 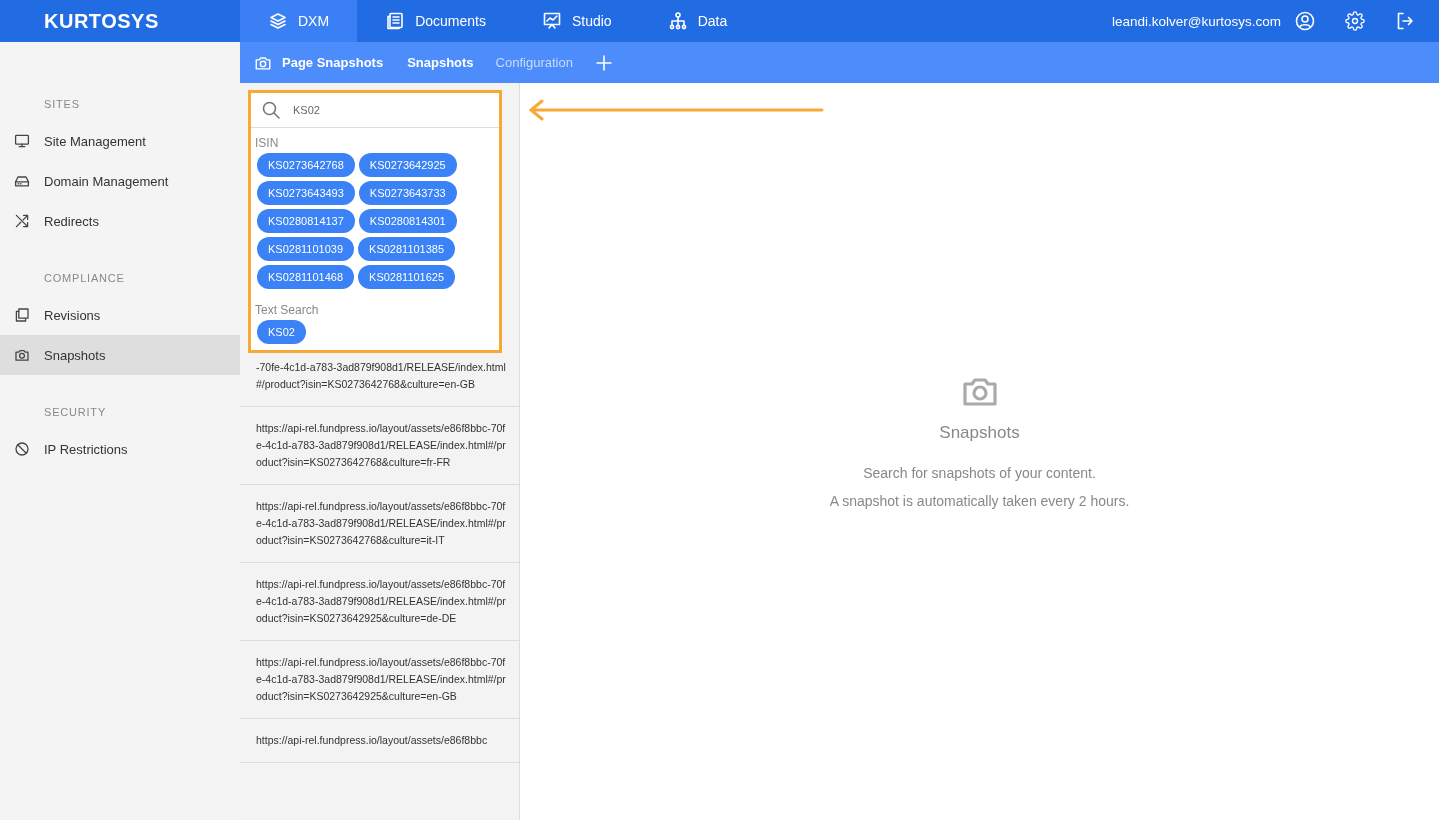 What do you see at coordinates (379, 524) in the screenshot?
I see `snapshot-url: https://api-rel.fundpress.io/layout/assets/e86f8bbc-70fe-4c1d-a783-3ad879f908d1/RELEASE/index.html#/product?isin=KS0273642768&culture=it-IT` at bounding box center [379, 524].